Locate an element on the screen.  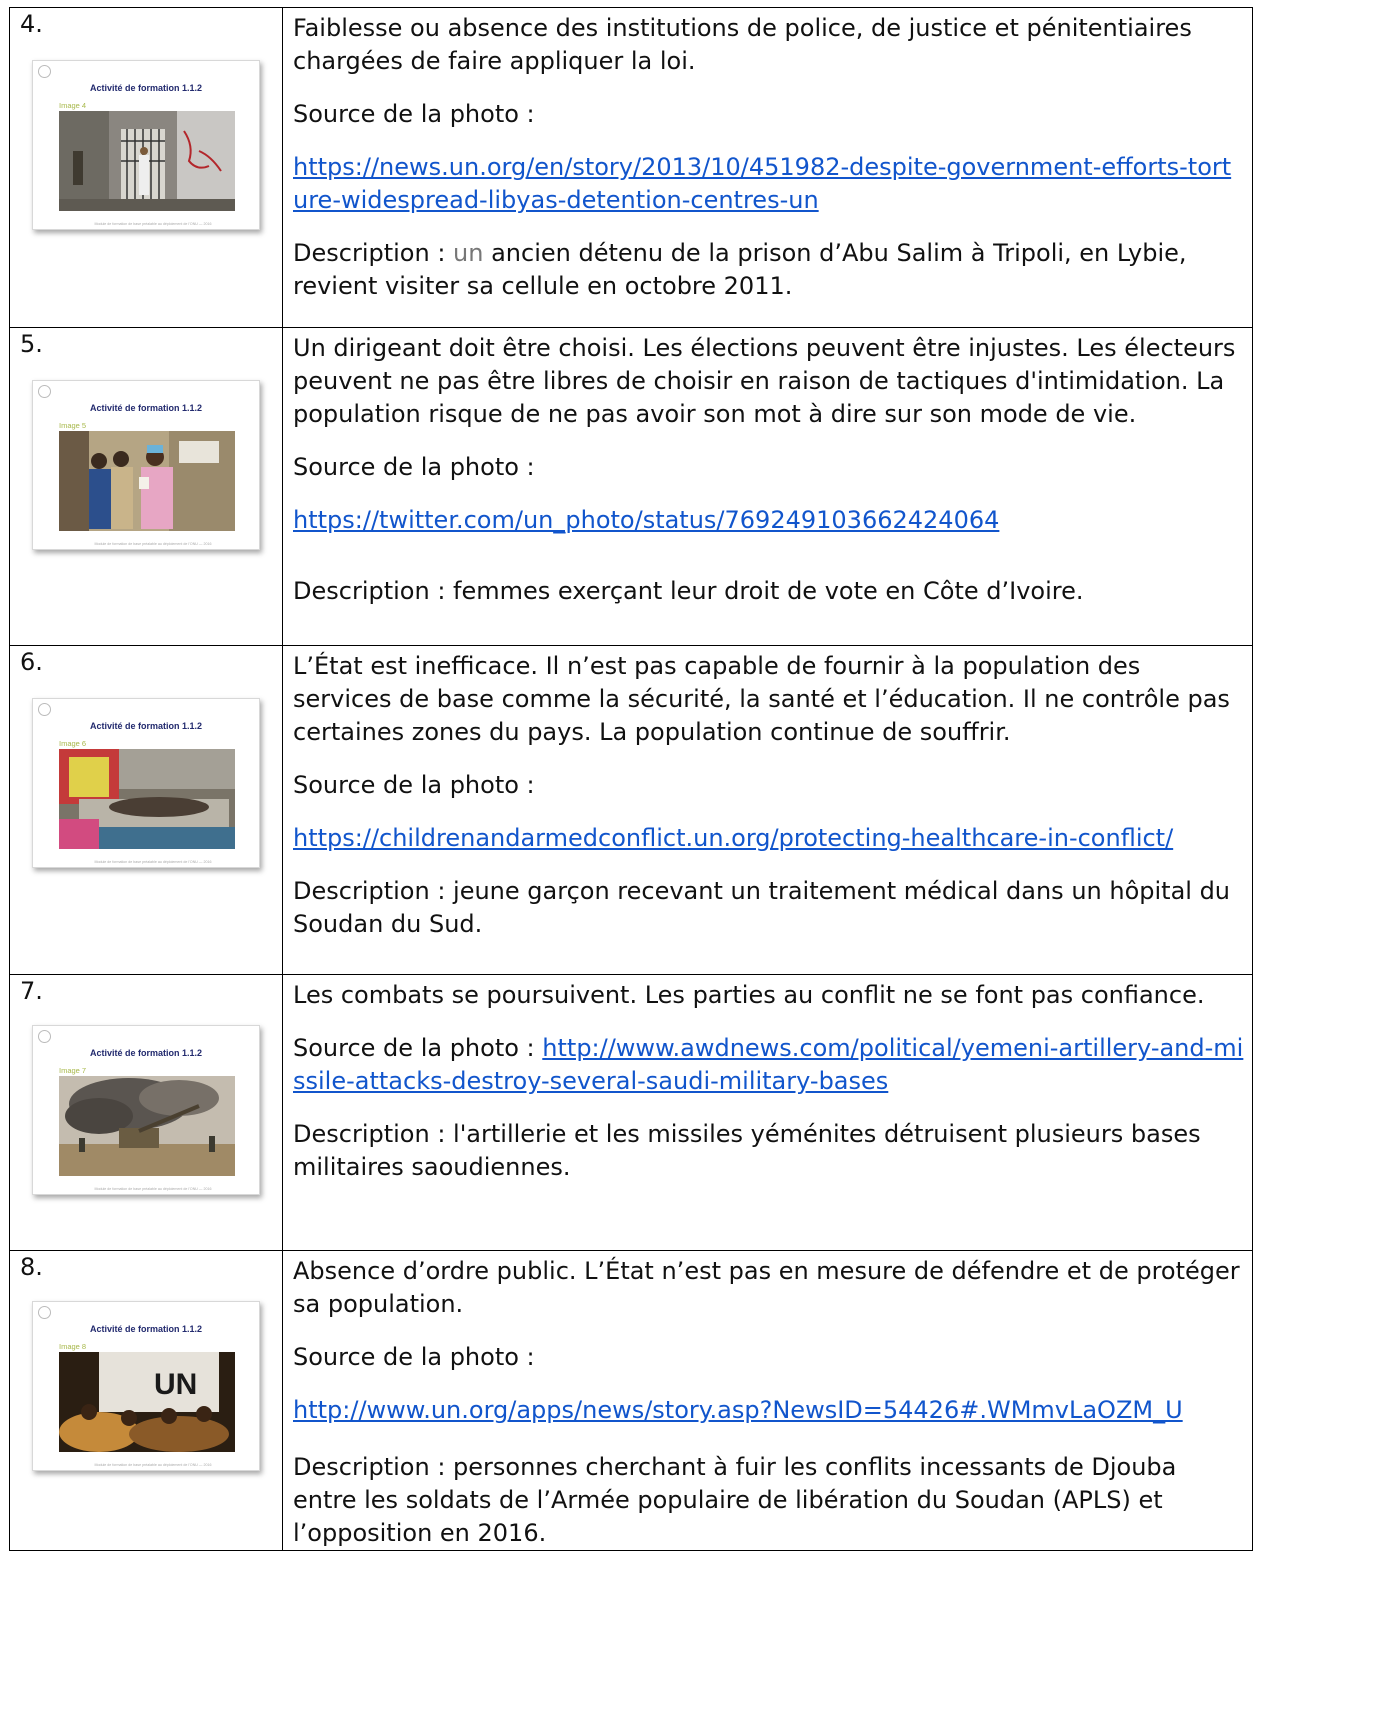
slide-image-label: Image 6 is located at coordinates (73, 743).